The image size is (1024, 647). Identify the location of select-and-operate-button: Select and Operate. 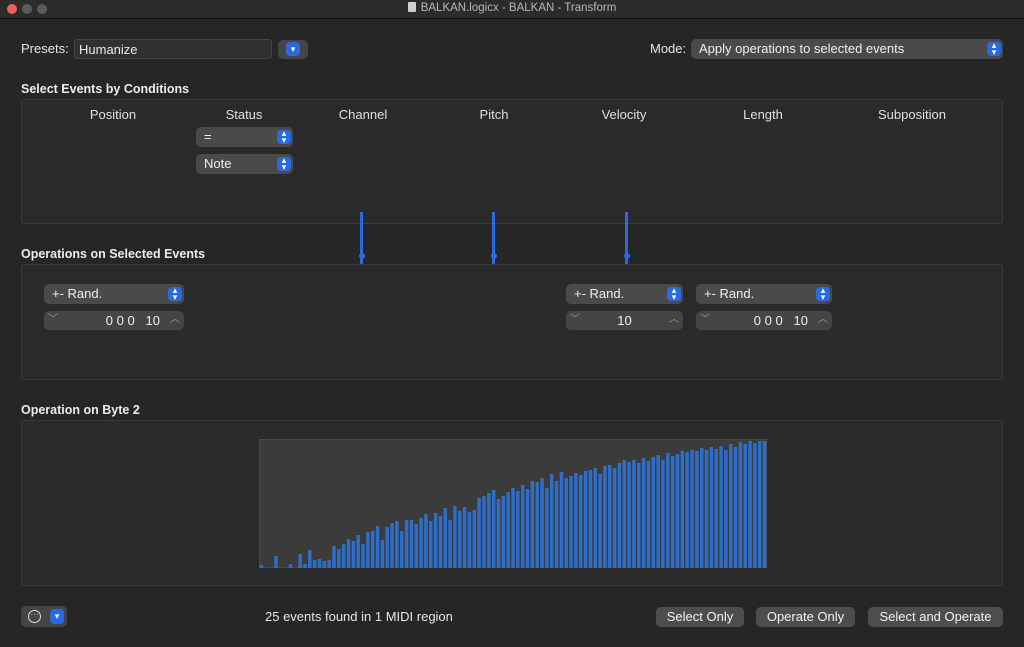
(935, 617).